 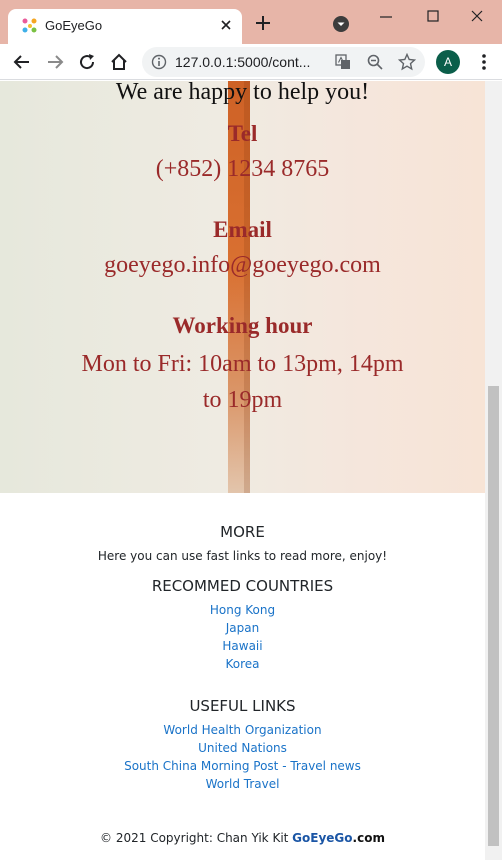 I want to click on country-link-hong-kong: Hong Kong, so click(x=242, y=610).